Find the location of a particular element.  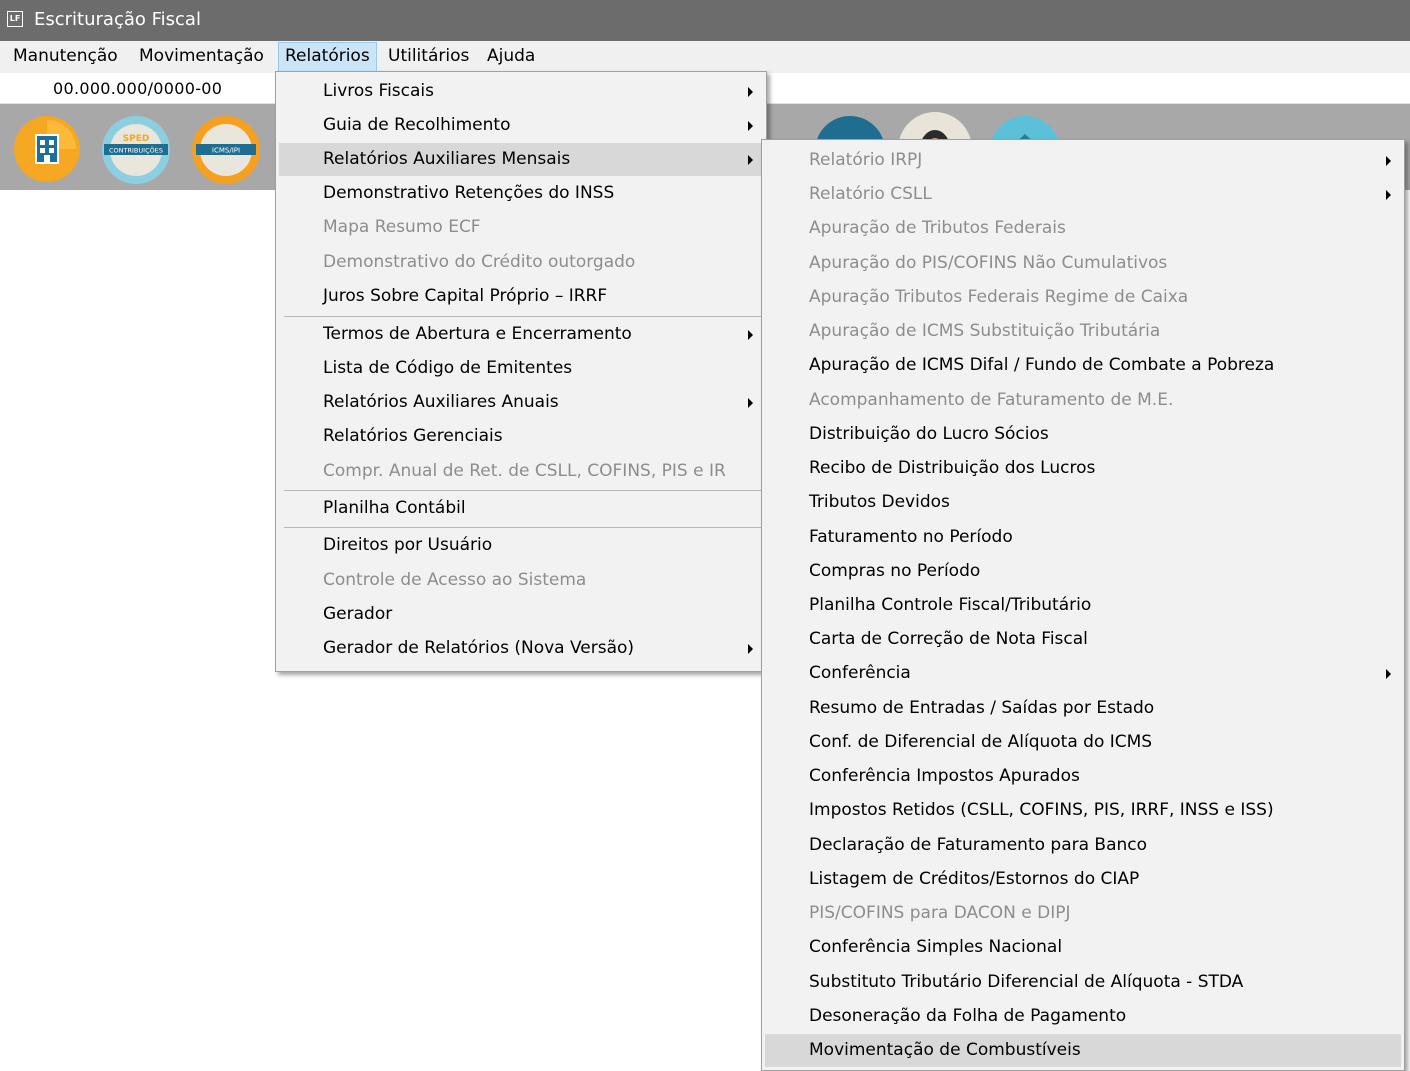

menu-item-label: Juros Sobre Capital Próprio – IRRF is located at coordinates (465, 296).